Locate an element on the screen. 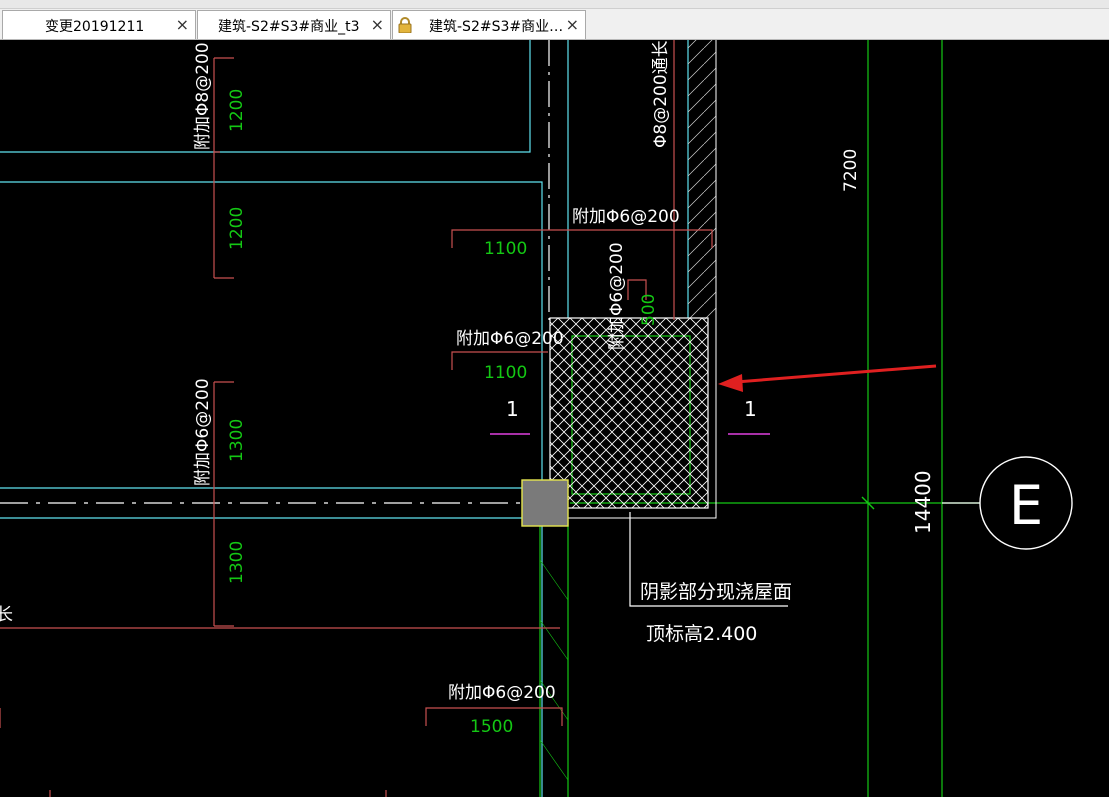 This screenshot has width=1109, height=797. wall-hatch is located at coordinates (702, 180).